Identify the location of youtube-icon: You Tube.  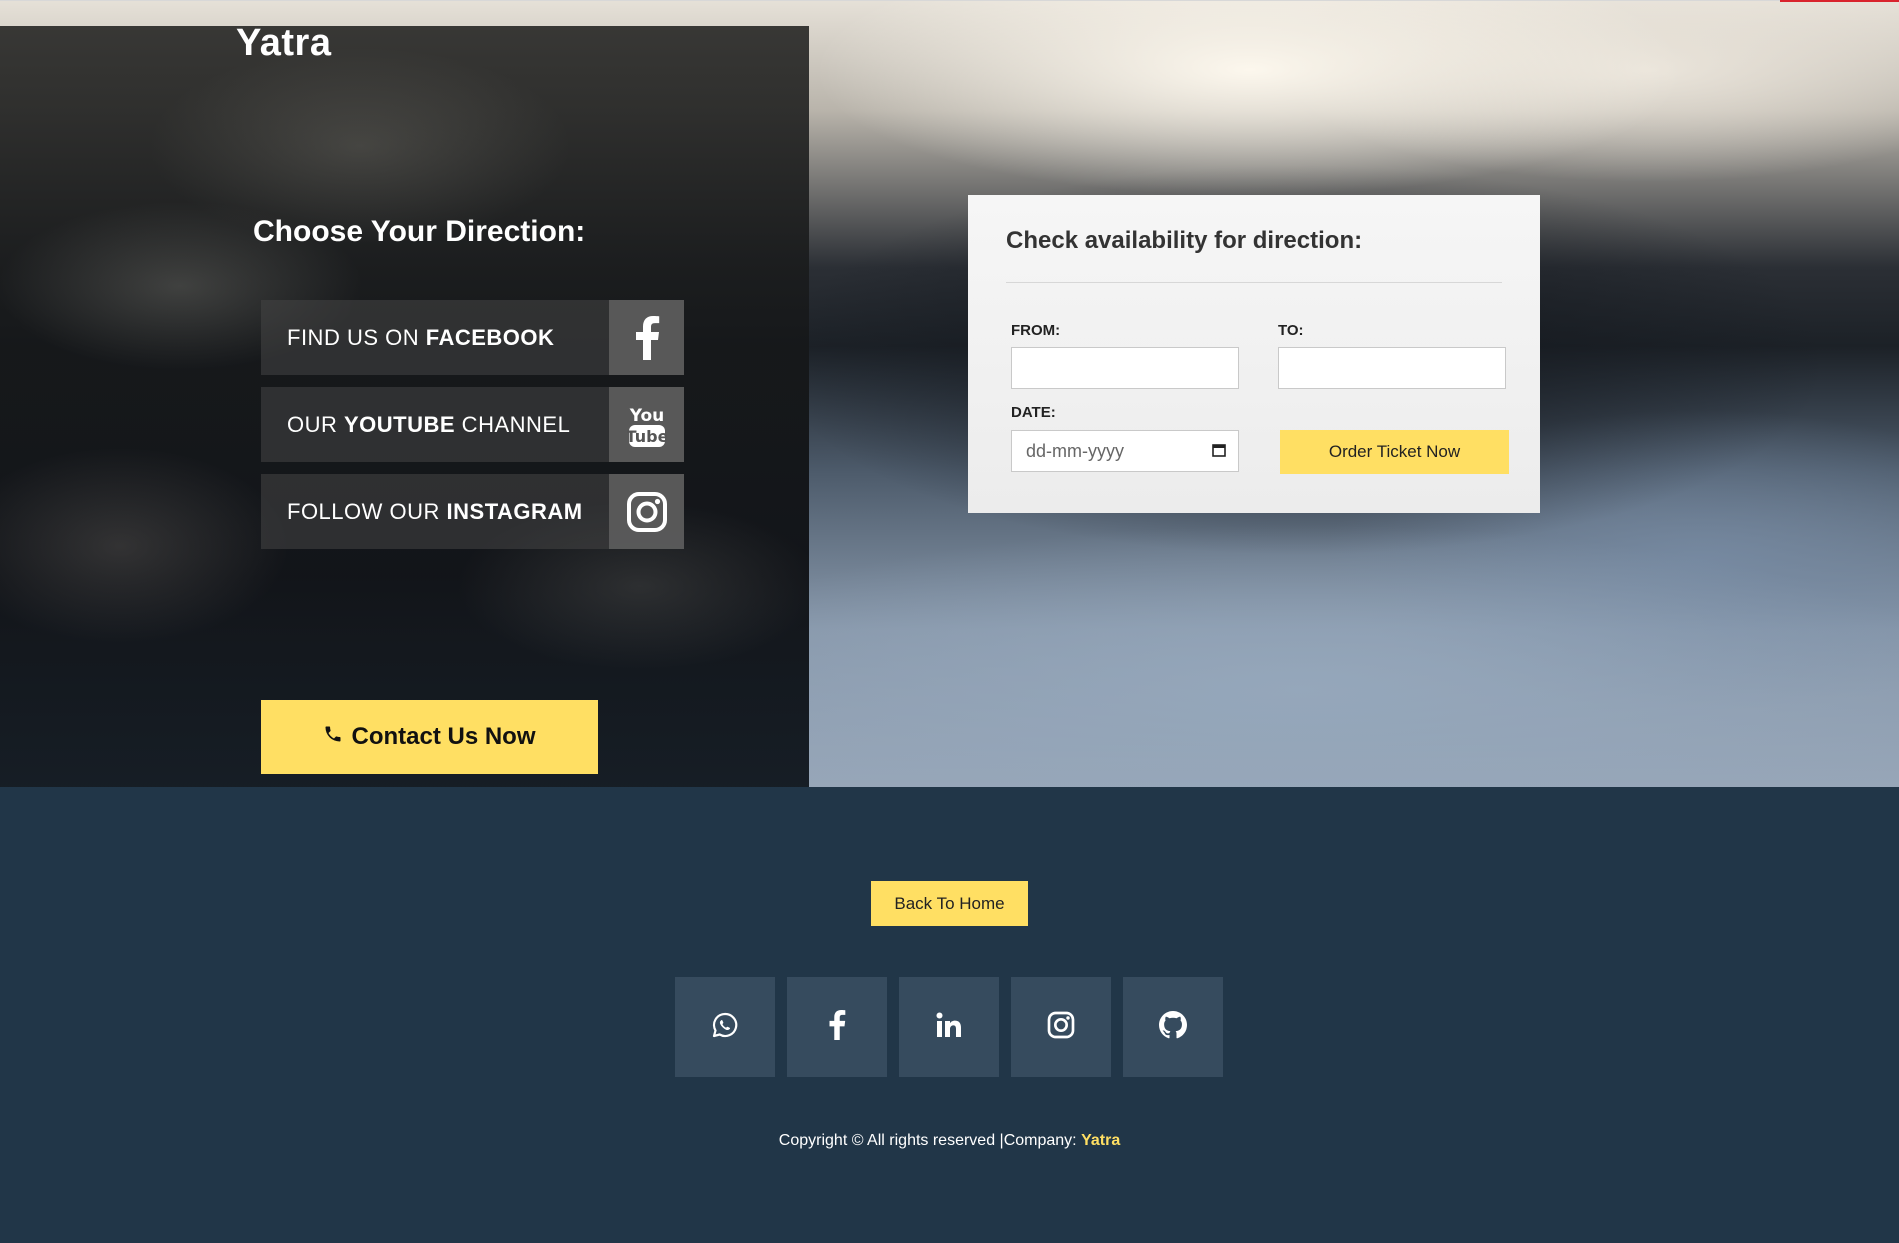
(646, 424).